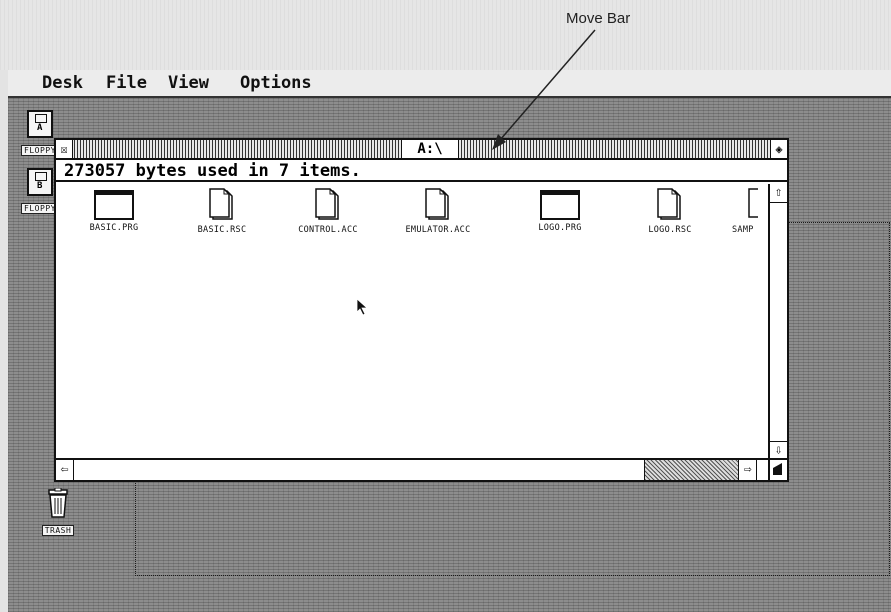 The height and width of the screenshot is (612, 891). I want to click on trash-label: TRASH, so click(58, 530).